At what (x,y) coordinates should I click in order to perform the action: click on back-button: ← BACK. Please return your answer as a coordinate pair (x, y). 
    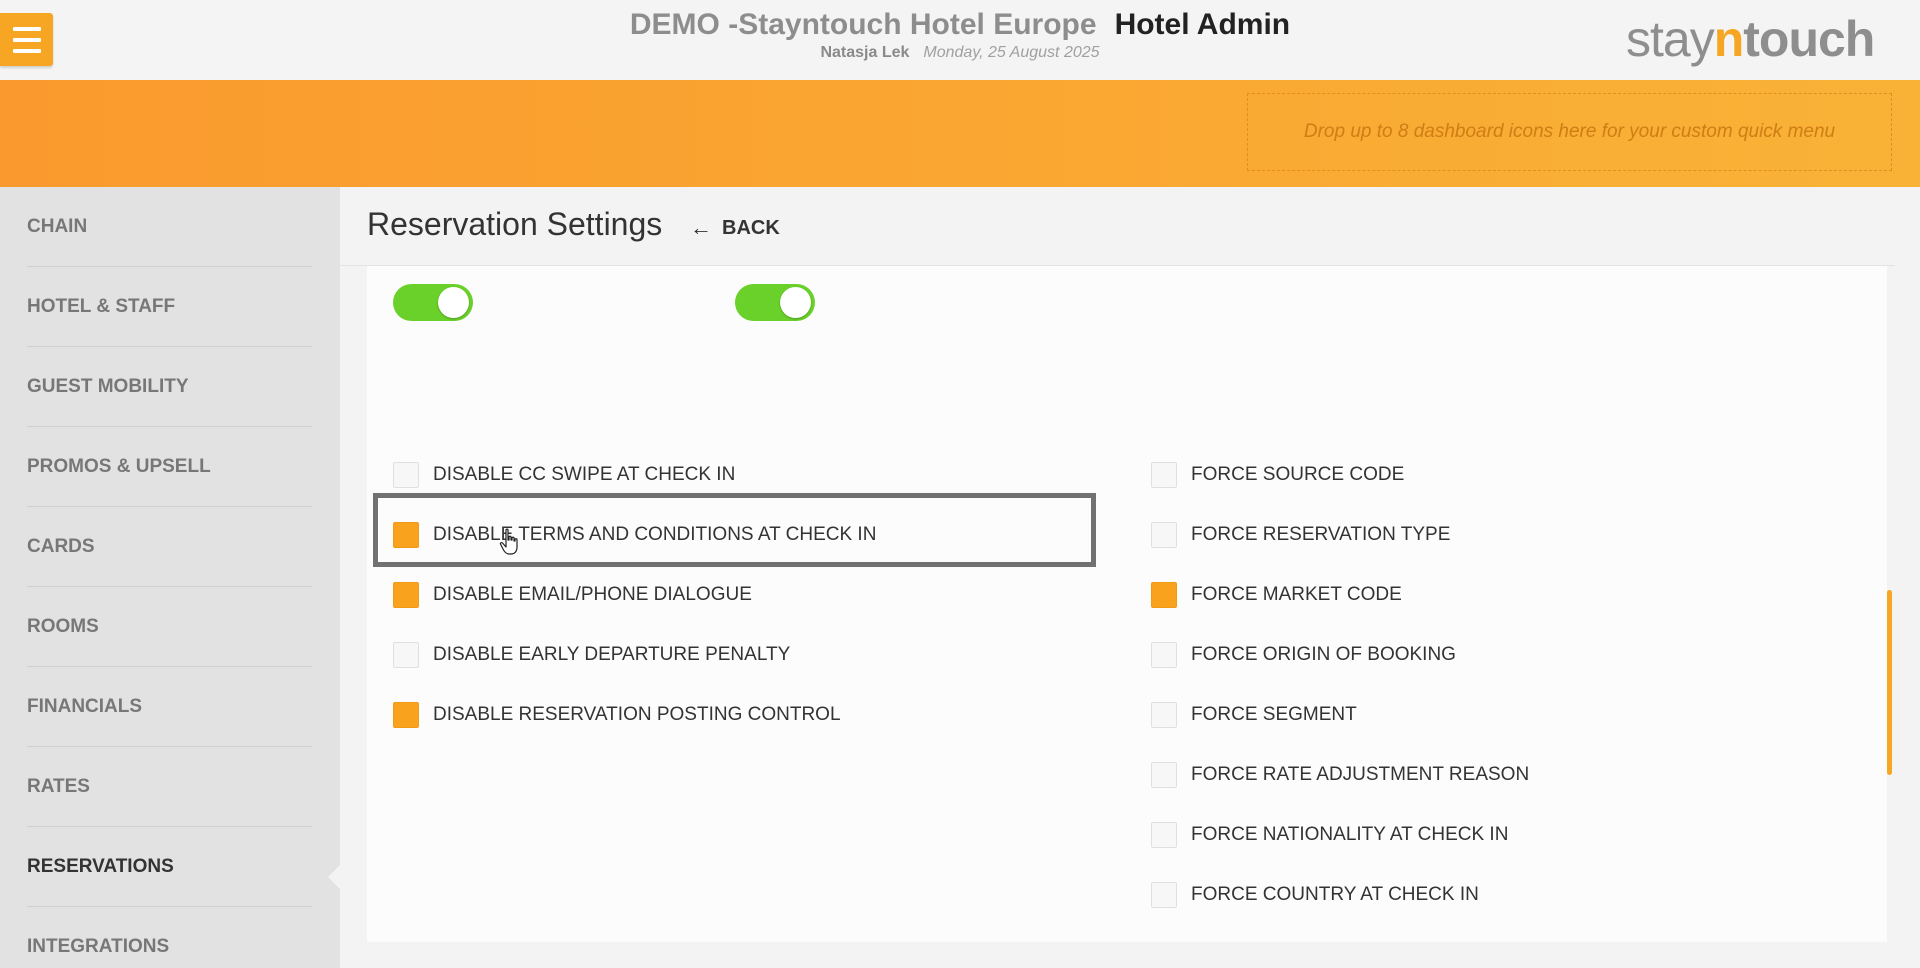
    Looking at the image, I should click on (735, 228).